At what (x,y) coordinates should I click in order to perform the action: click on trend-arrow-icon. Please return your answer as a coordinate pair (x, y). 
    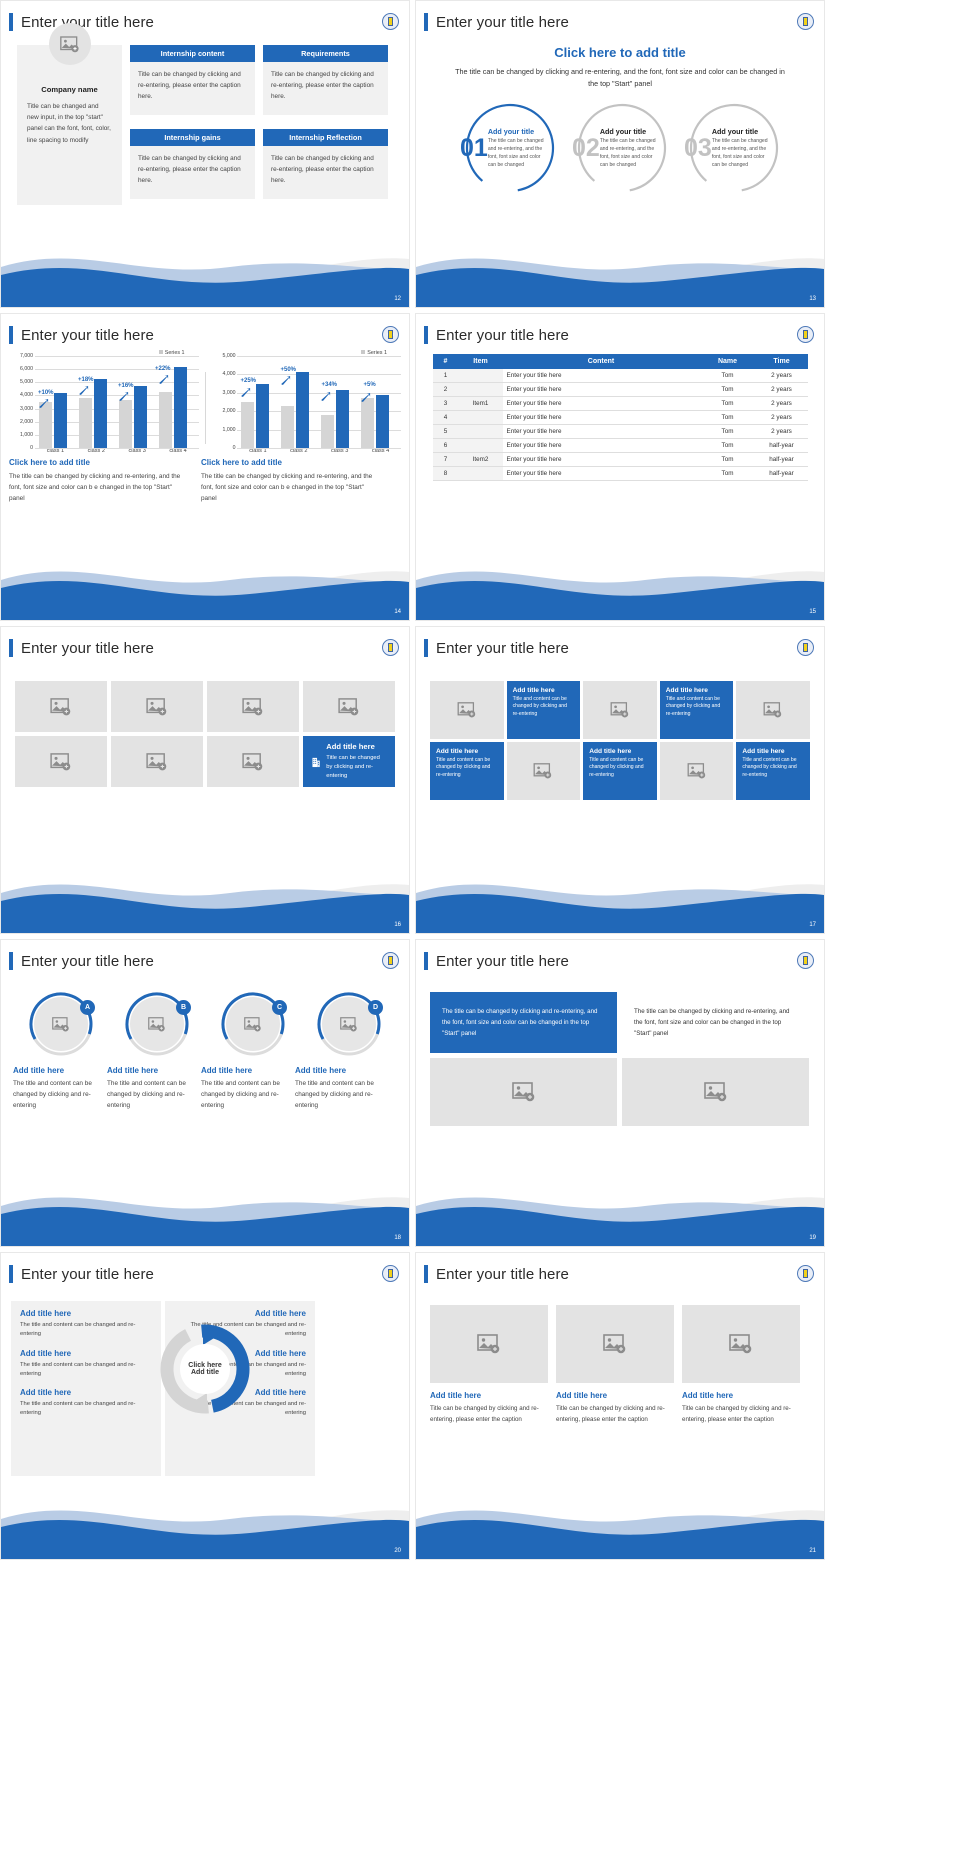
    Looking at the image, I should click on (286, 380).